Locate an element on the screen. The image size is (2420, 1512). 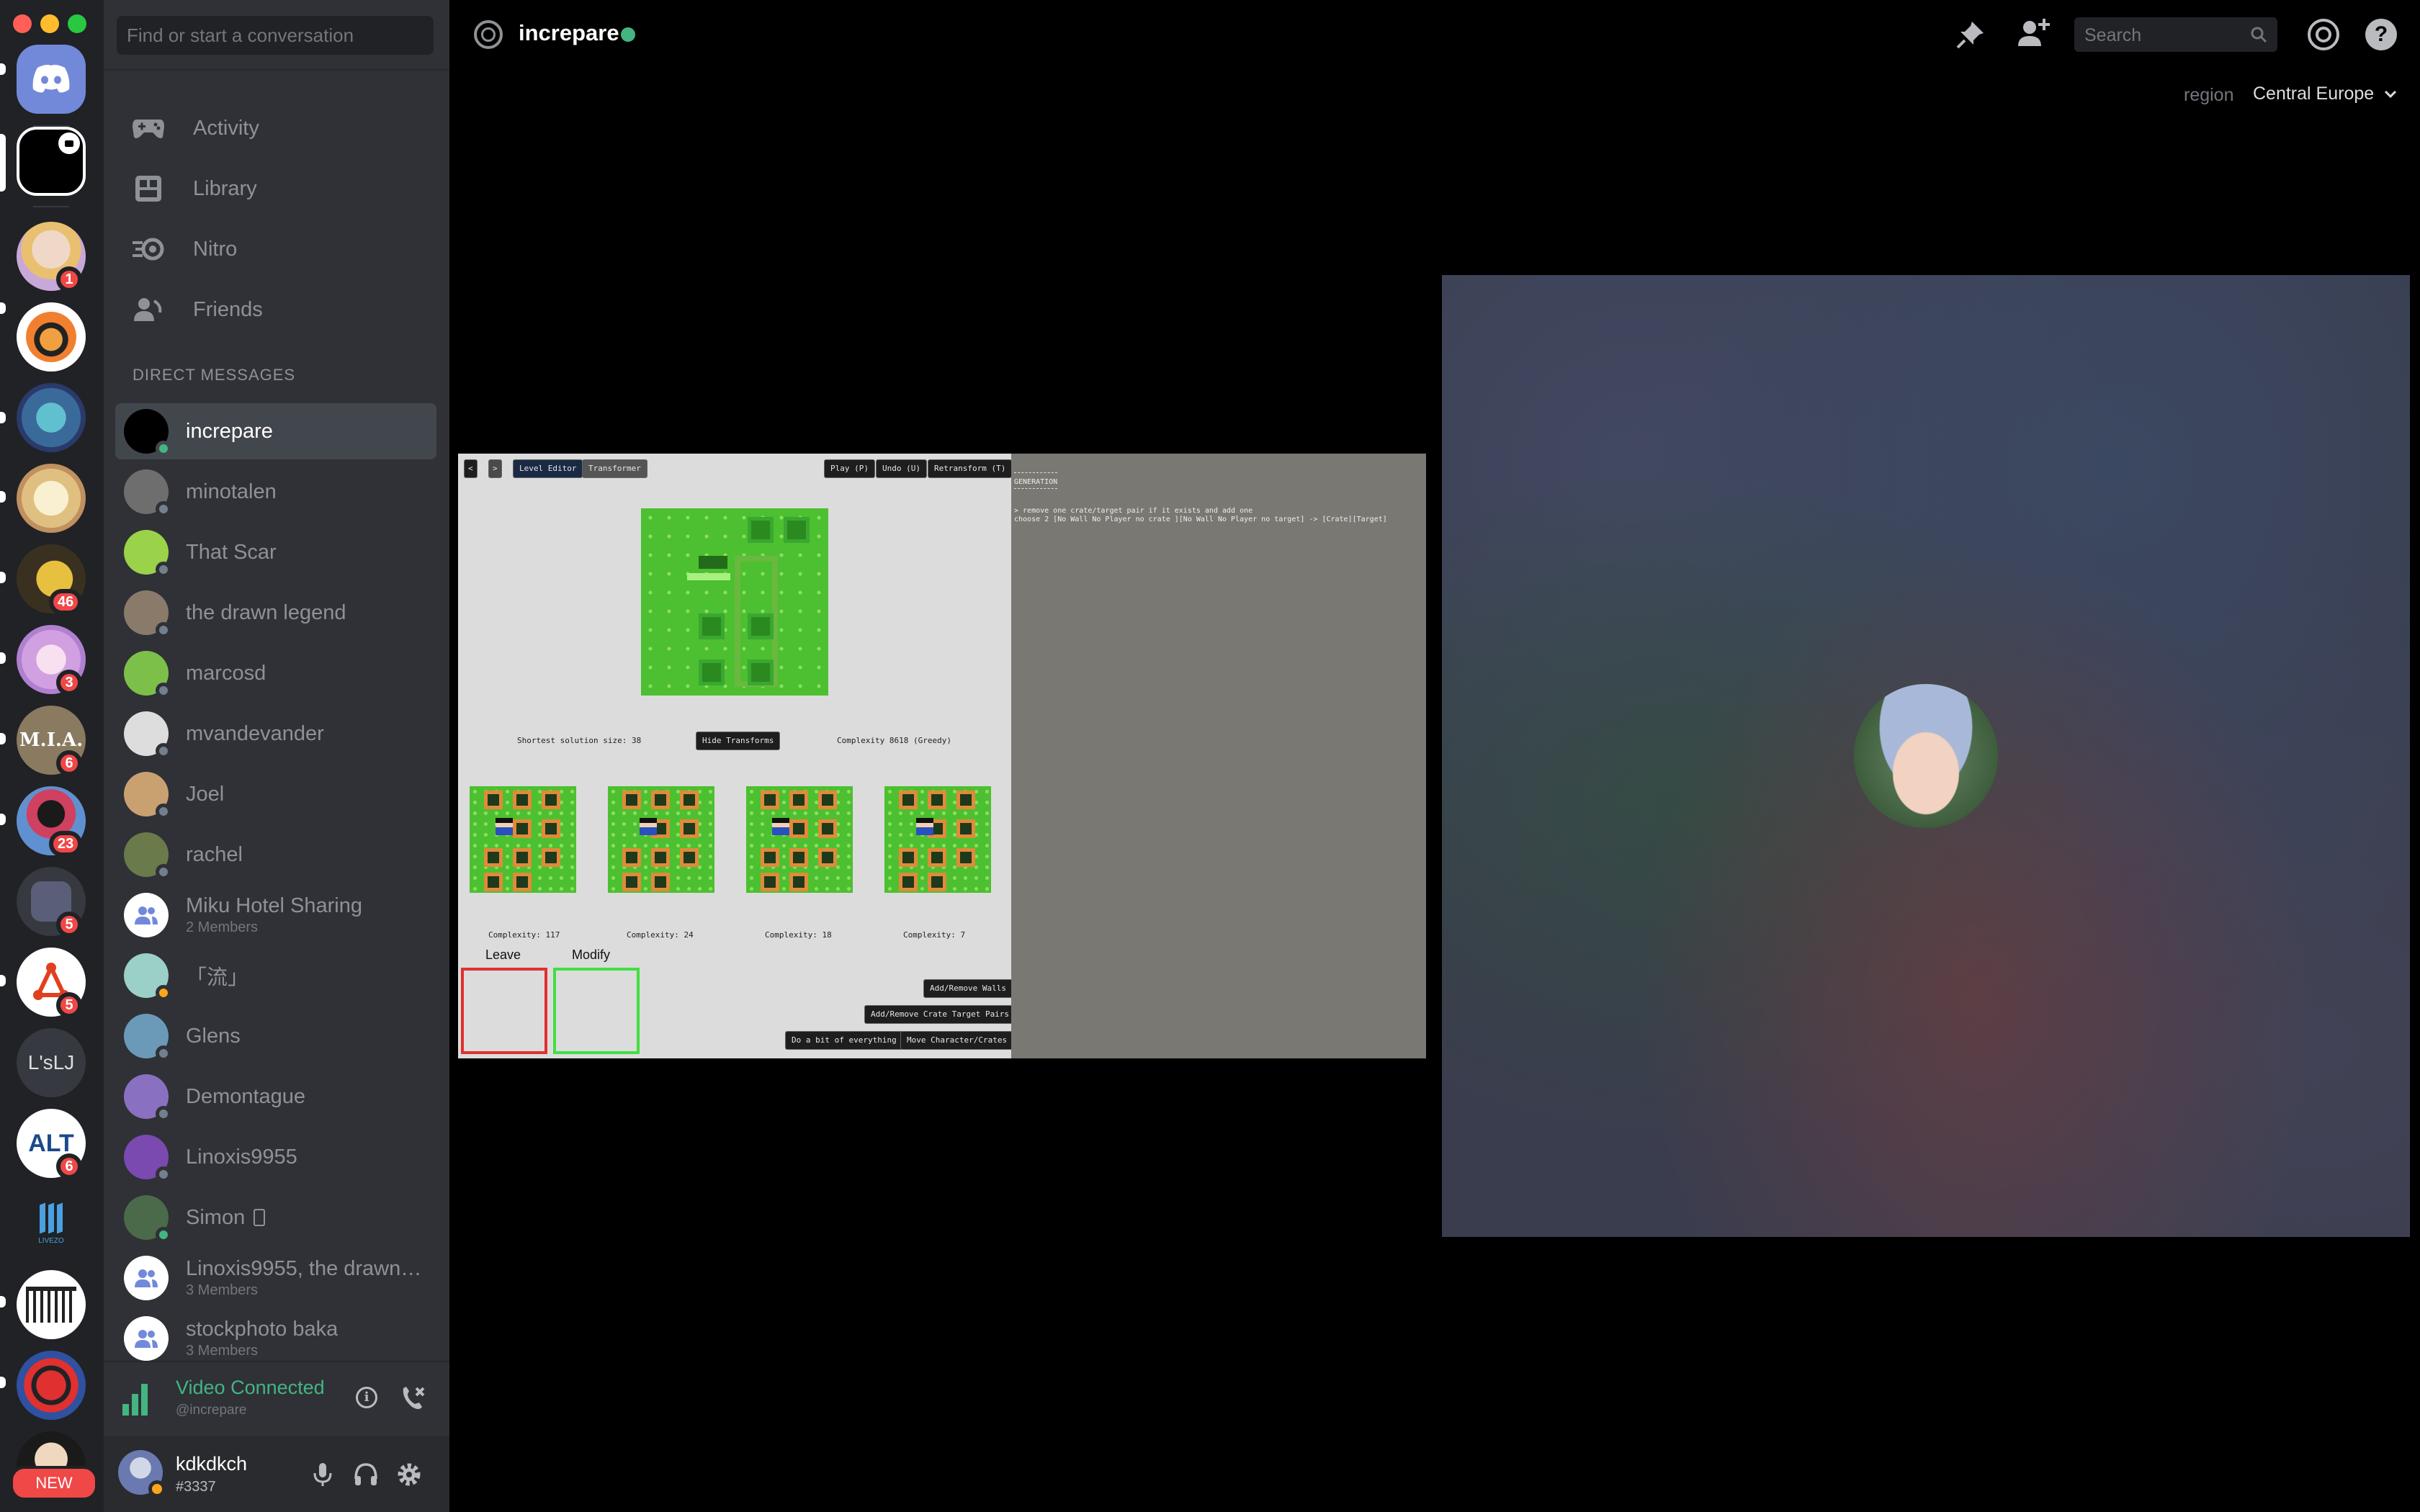
microphone-icon is located at coordinates (322, 1474).